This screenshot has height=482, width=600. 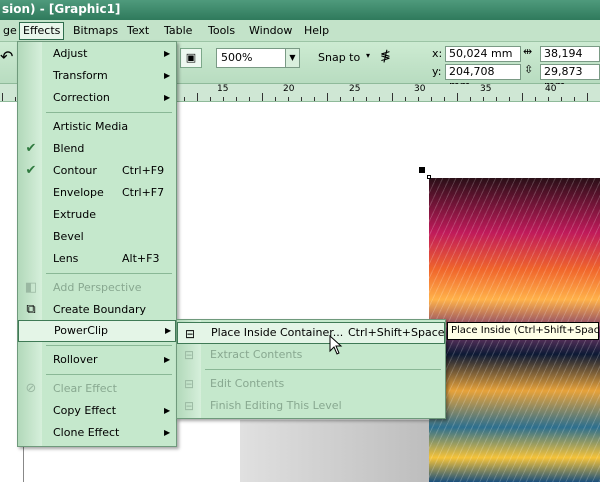 I want to click on zoom-select: 500% ▼, so click(x=258, y=58).